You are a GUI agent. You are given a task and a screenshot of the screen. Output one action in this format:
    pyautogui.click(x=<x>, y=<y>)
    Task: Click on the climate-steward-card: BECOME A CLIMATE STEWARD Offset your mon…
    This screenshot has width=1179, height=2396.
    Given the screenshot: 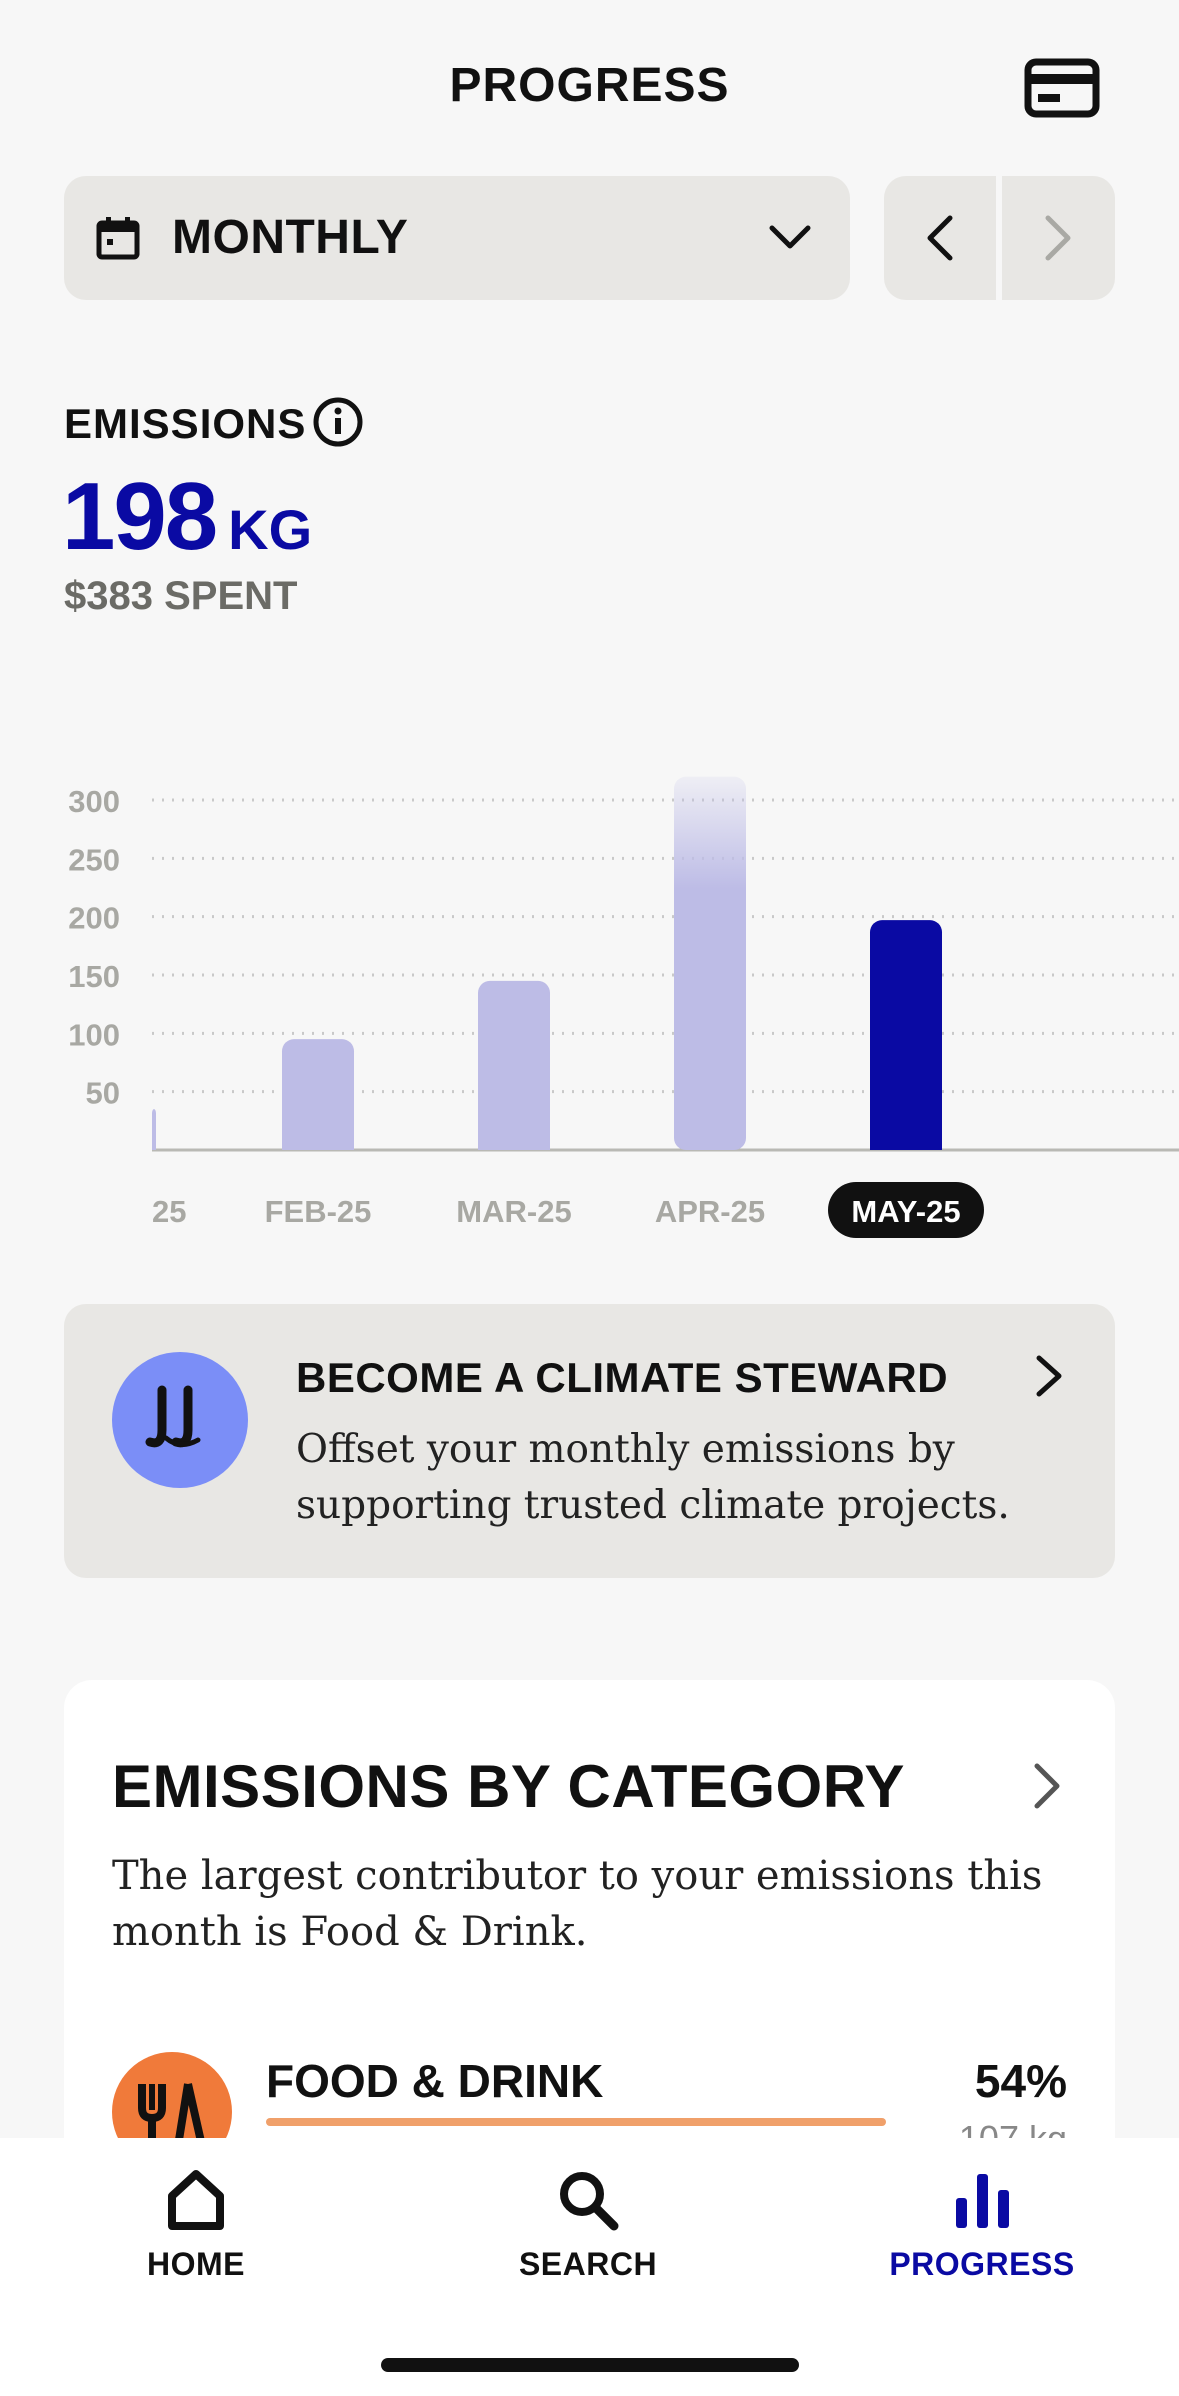 What is the action you would take?
    pyautogui.click(x=589, y=1441)
    